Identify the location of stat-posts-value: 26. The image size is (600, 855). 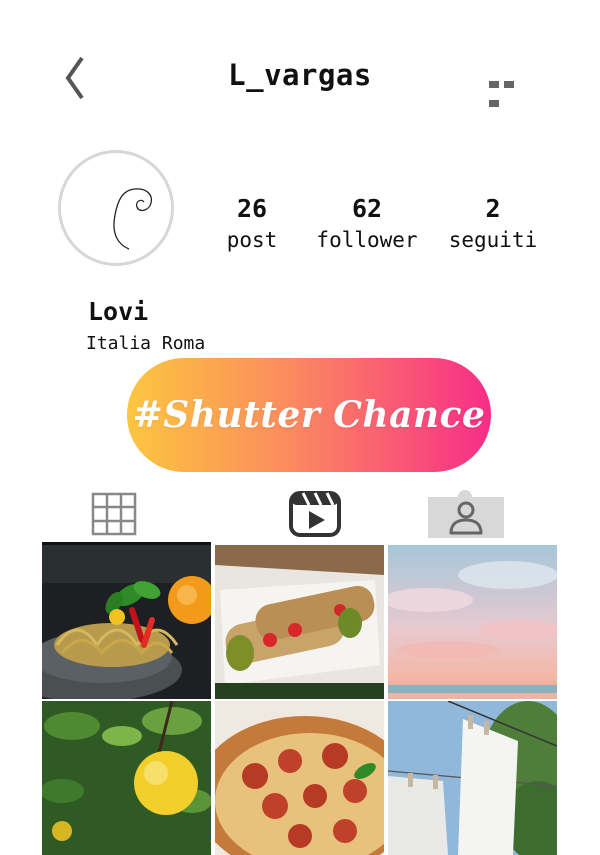
(252, 208).